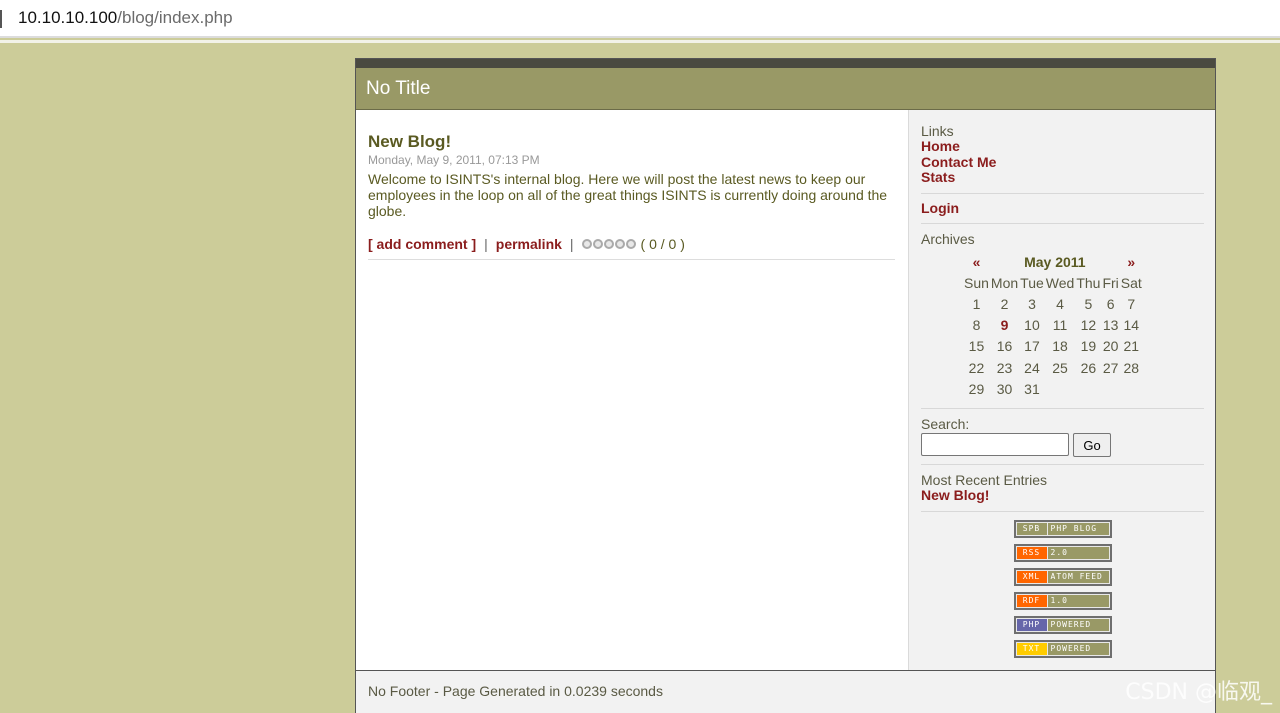 This screenshot has width=1280, height=713. I want to click on weekday-label: Tue, so click(1032, 282).